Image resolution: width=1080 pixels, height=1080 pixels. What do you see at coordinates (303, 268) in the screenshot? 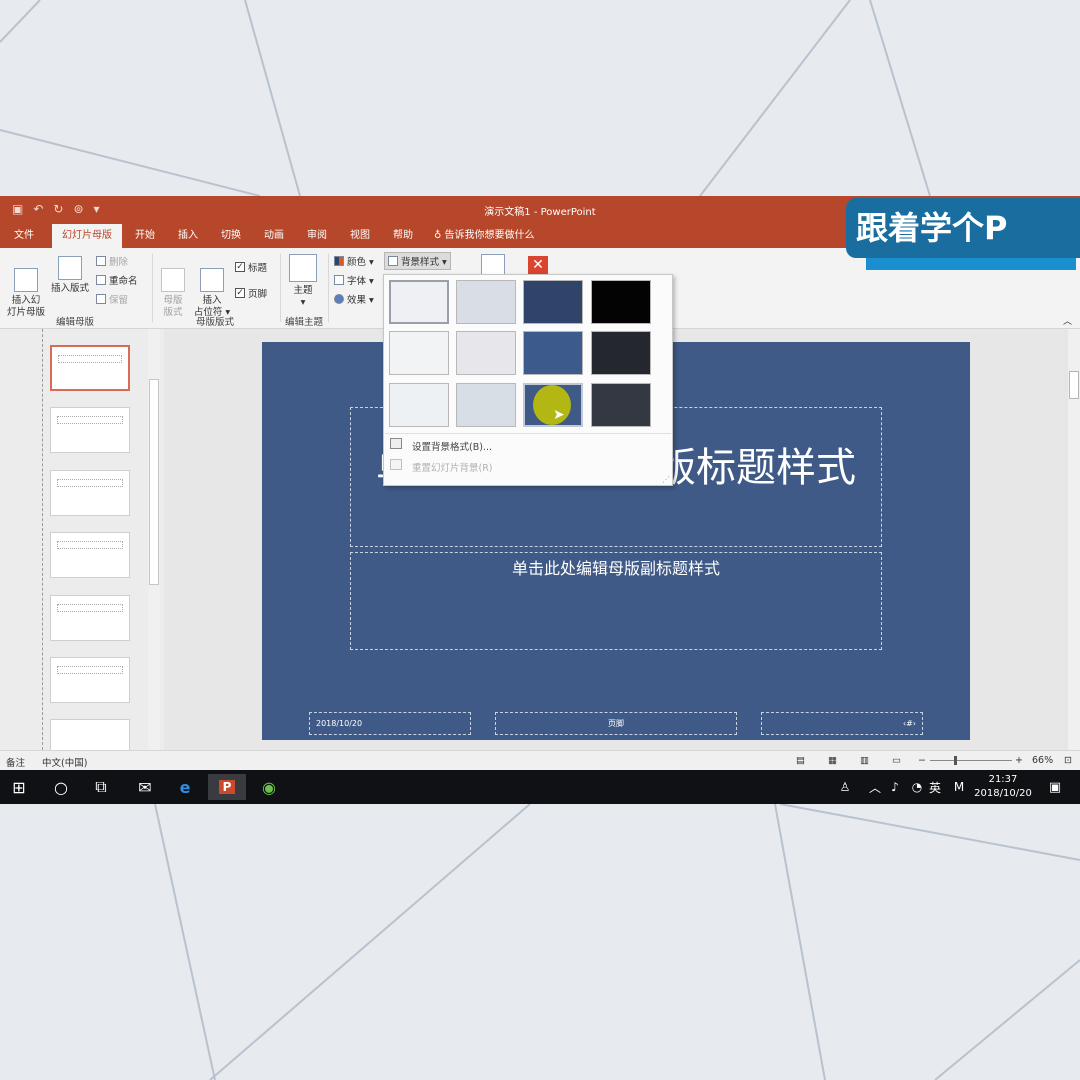
I see `theme-icon` at bounding box center [303, 268].